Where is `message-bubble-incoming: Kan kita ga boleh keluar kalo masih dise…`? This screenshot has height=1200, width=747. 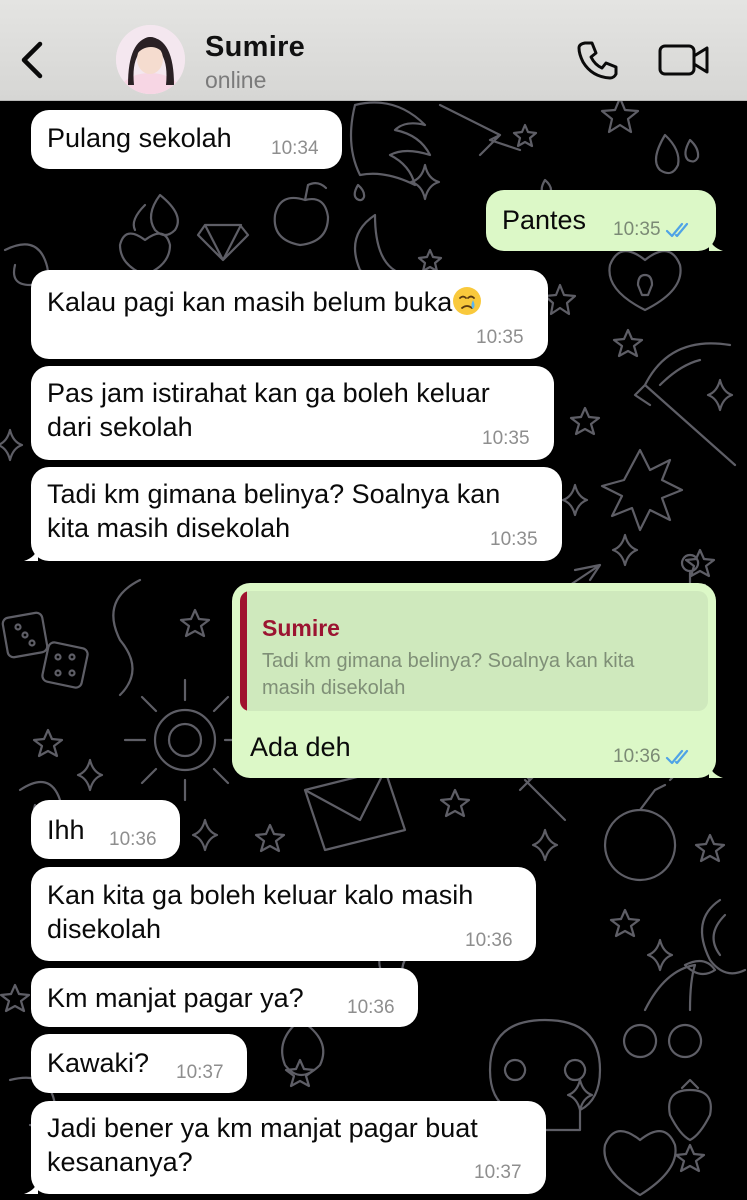 message-bubble-incoming: Kan kita ga boleh keluar kalo masih dise… is located at coordinates (283, 914).